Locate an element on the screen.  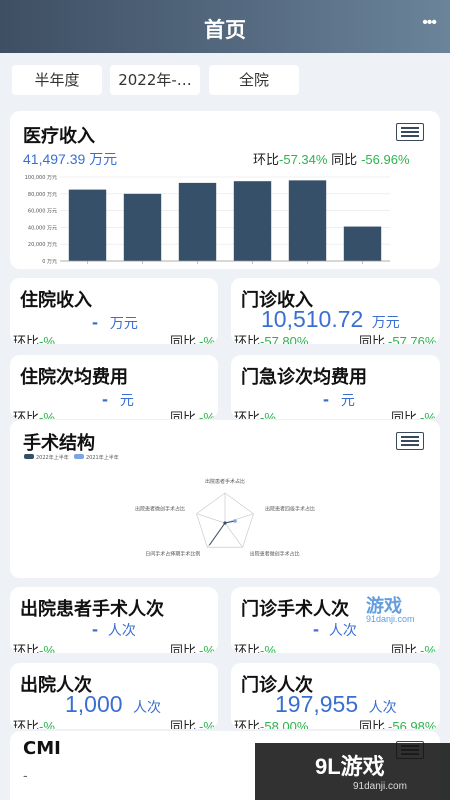
discharge-surgery-card: 出院患者手术人次 - 人次 环比-% 同比 -% is located at coordinates (114, 620).